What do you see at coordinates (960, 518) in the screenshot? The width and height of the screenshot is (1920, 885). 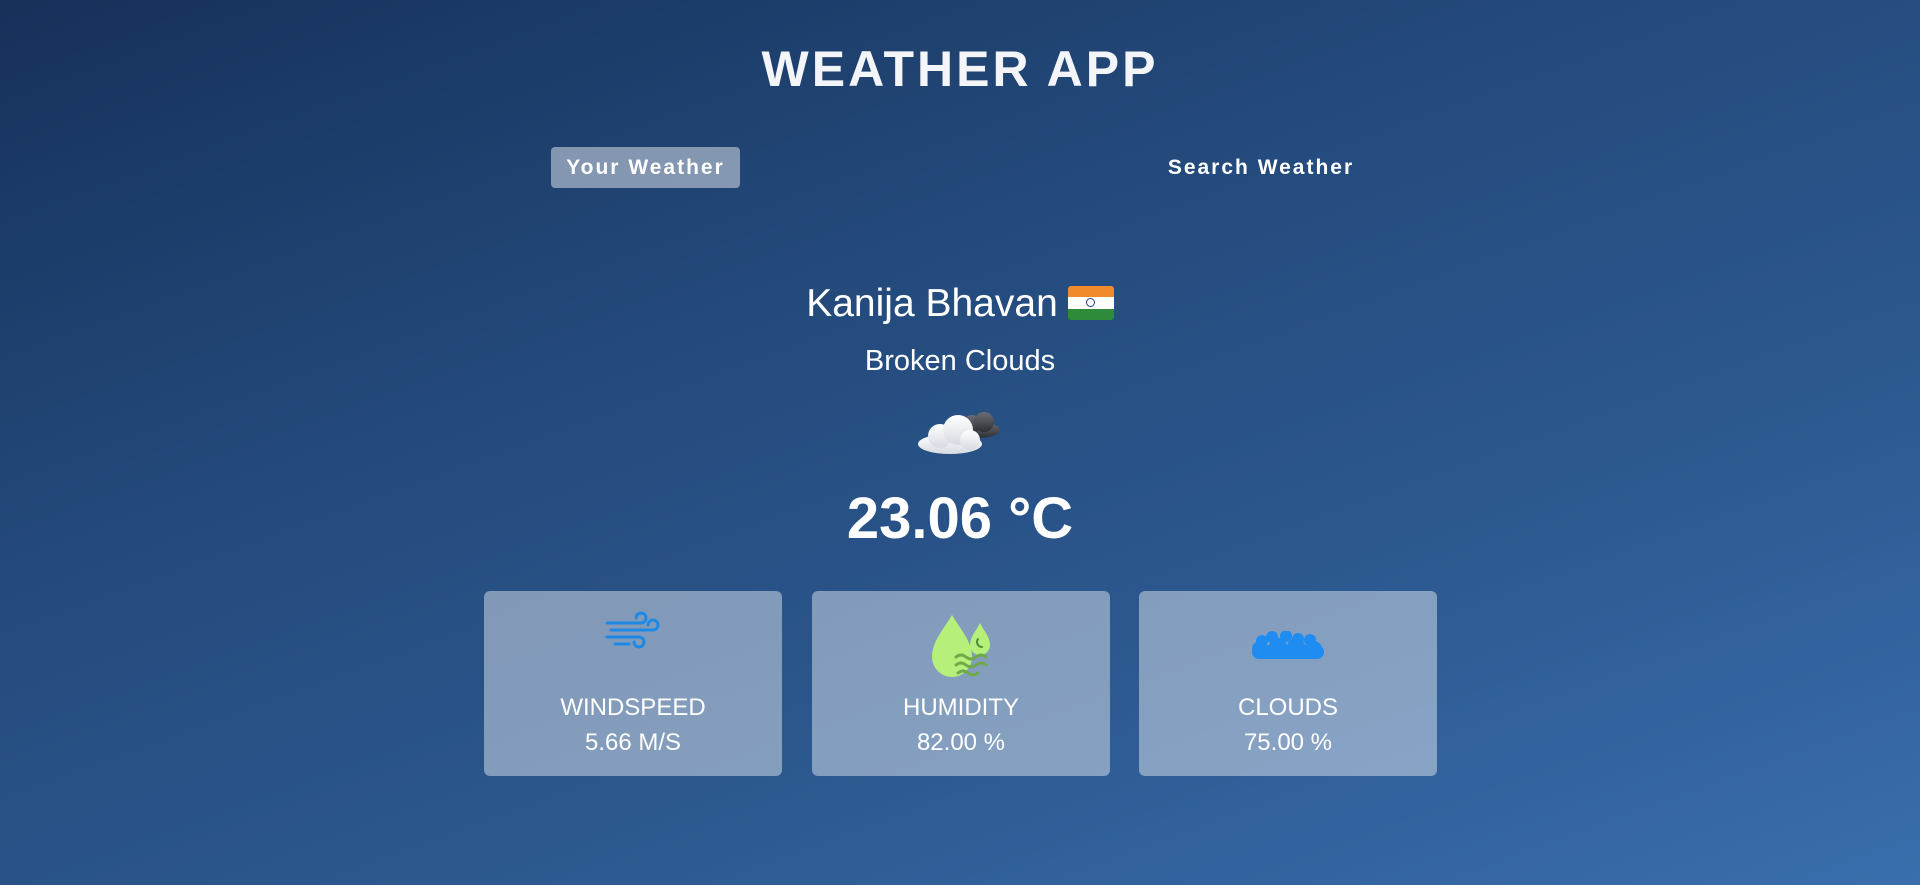 I see `temperature-value: 23.06 °C` at bounding box center [960, 518].